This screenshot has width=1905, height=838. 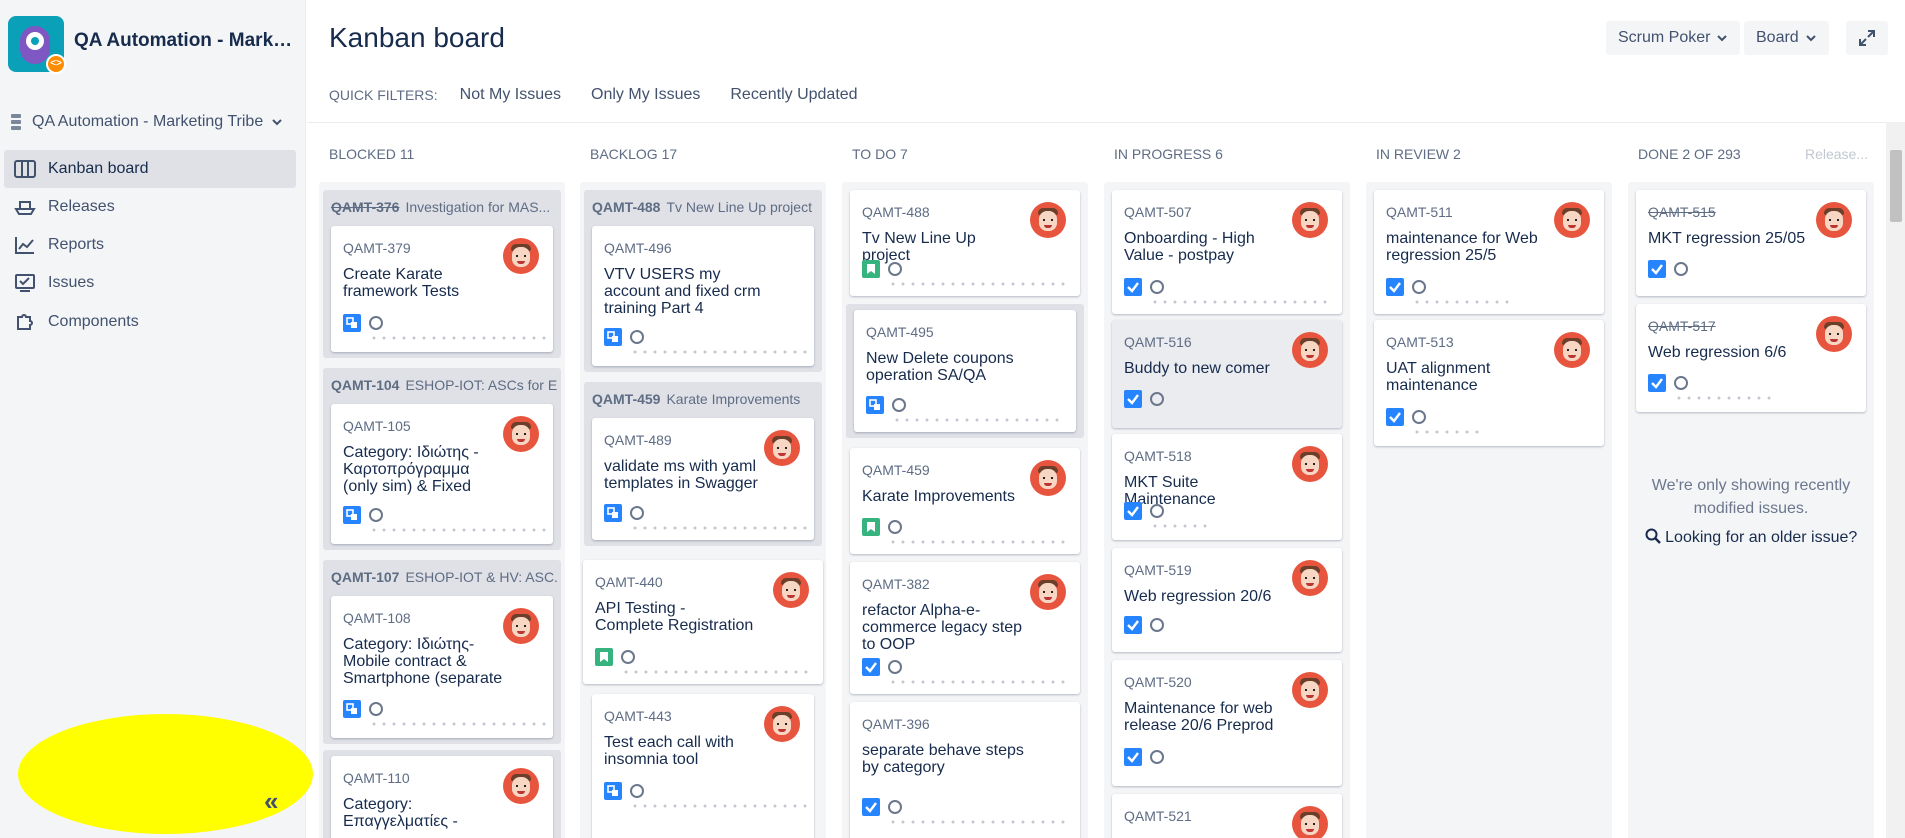 What do you see at coordinates (965, 501) in the screenshot?
I see `issue-card: QAMT-459 Karate Improvements` at bounding box center [965, 501].